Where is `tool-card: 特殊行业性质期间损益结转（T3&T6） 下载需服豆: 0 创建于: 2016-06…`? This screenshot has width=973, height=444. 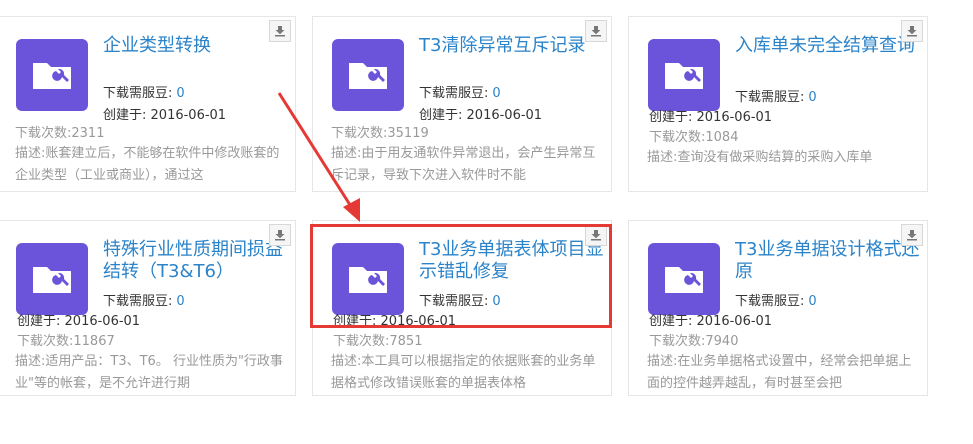 tool-card: 特殊行业性质期间损益结转（T3&T6） 下载需服豆: 0 创建于: 2016-06… is located at coordinates (148, 308).